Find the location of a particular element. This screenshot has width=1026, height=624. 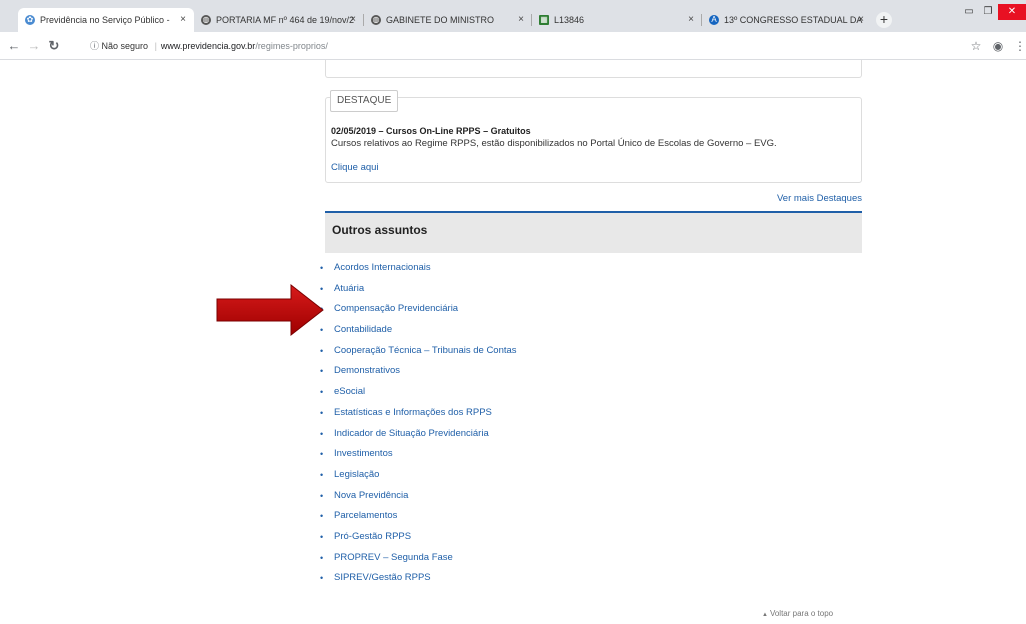

back-arrow-icon: ← is located at coordinates (14, 46).